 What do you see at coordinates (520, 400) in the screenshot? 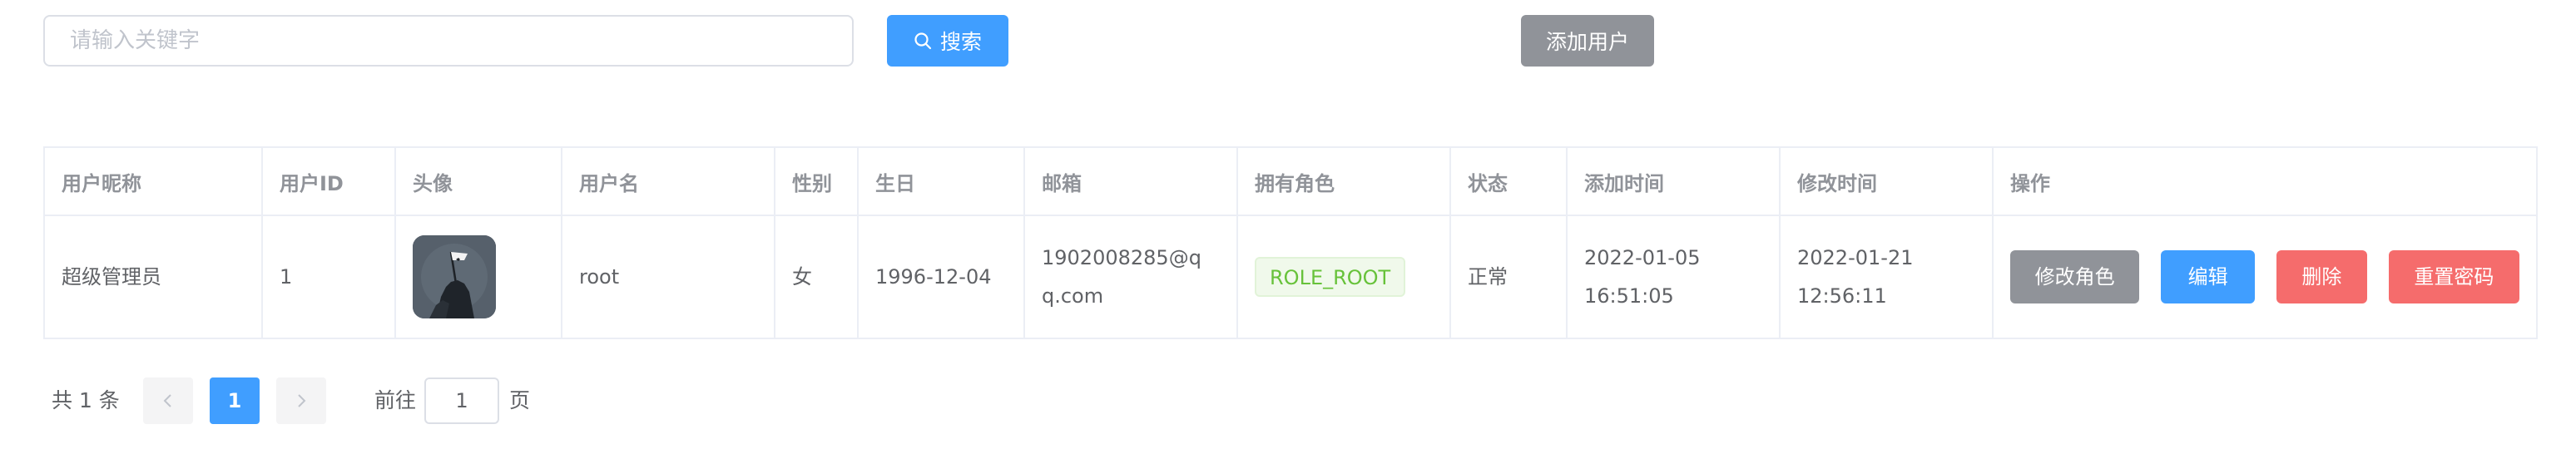
I see `page-suffix: 页` at bounding box center [520, 400].